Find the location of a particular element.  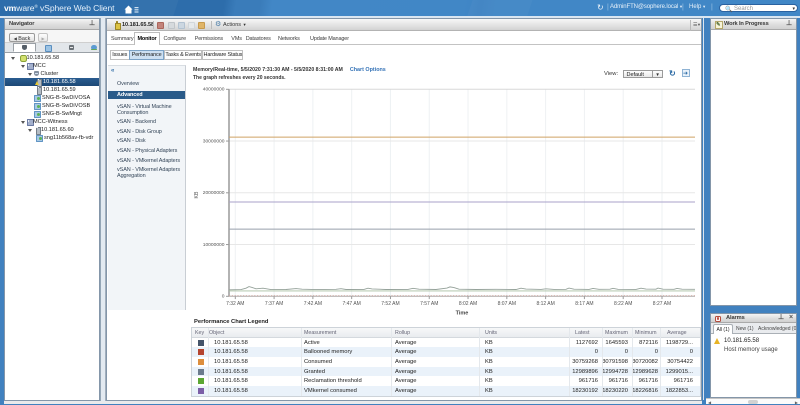

svg-text: Time is located at coordinates (462, 313).